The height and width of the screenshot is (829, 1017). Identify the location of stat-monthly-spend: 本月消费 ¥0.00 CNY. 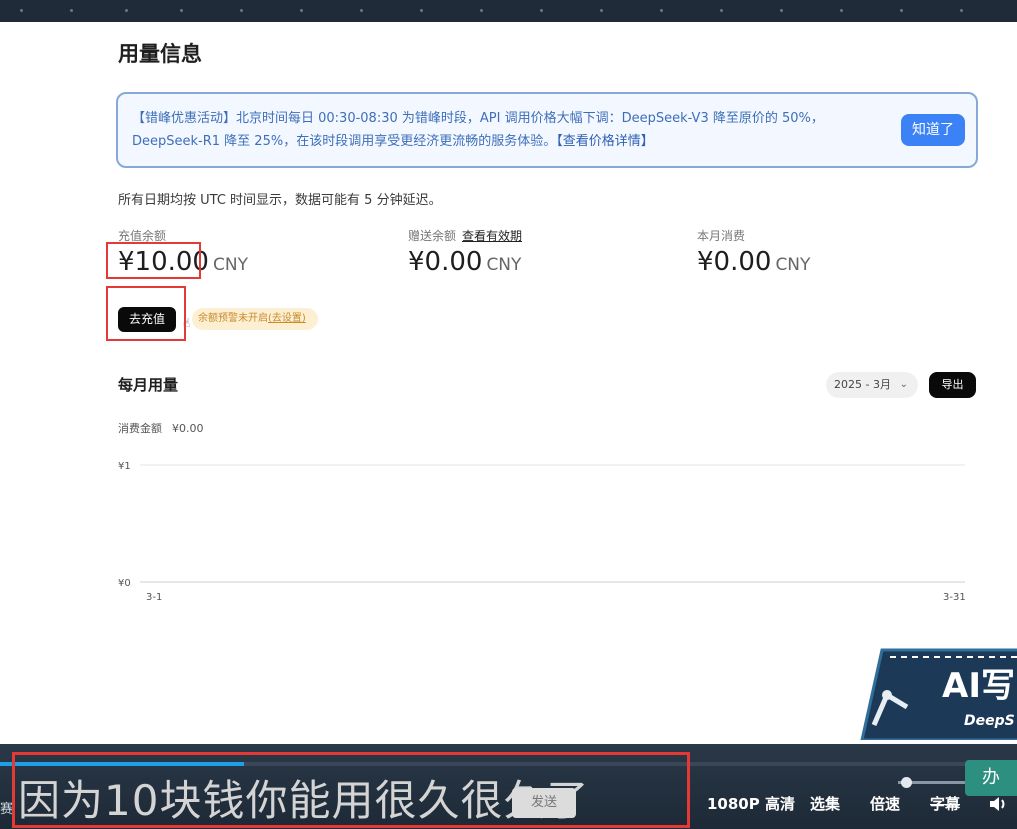
(753, 252).